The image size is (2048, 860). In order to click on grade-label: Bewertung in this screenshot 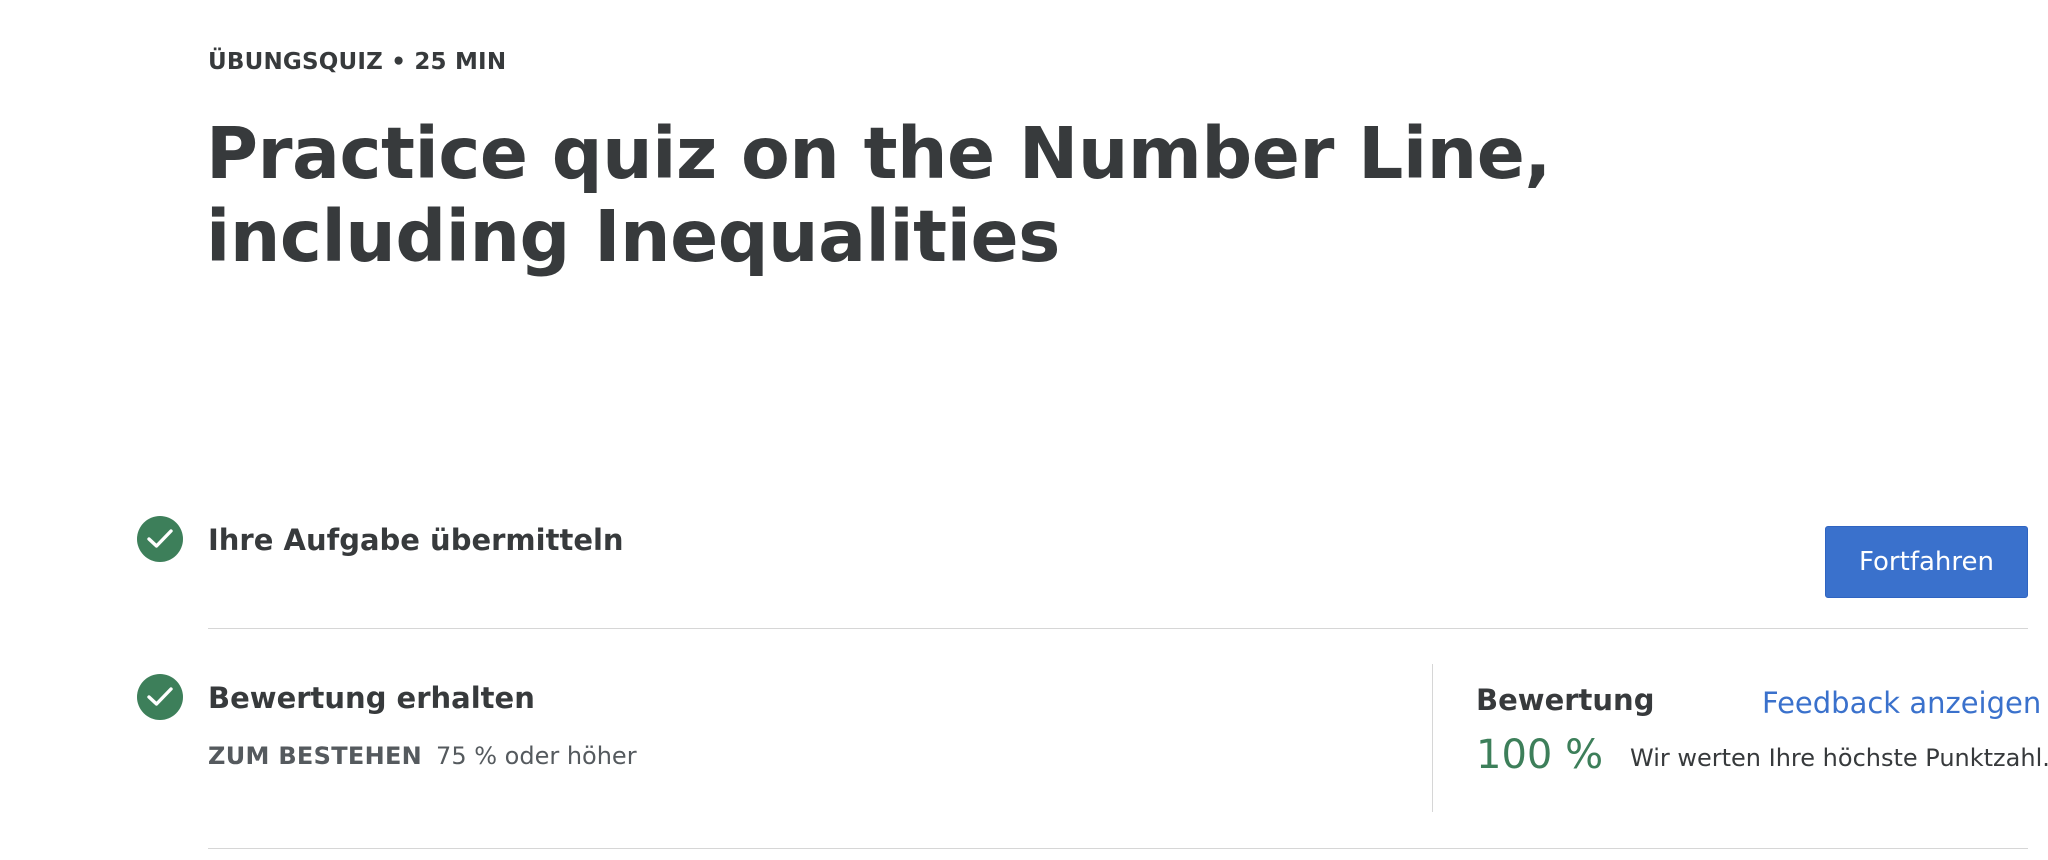, I will do `click(1565, 700)`.